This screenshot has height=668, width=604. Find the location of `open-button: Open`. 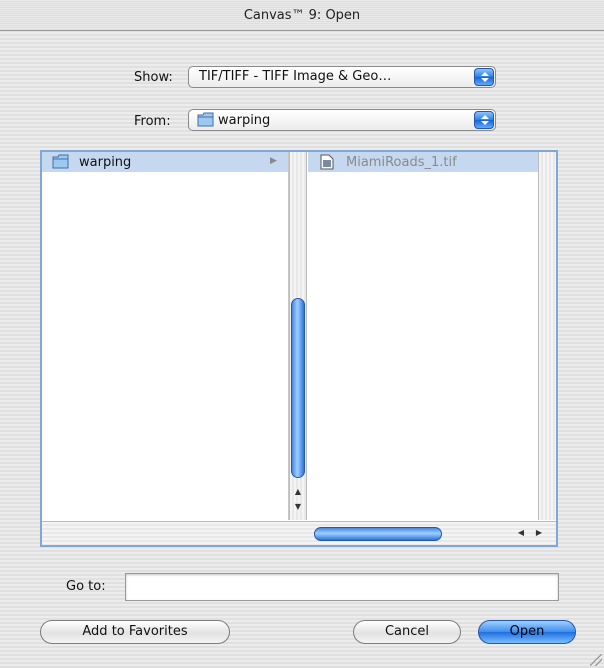

open-button: Open is located at coordinates (527, 632).